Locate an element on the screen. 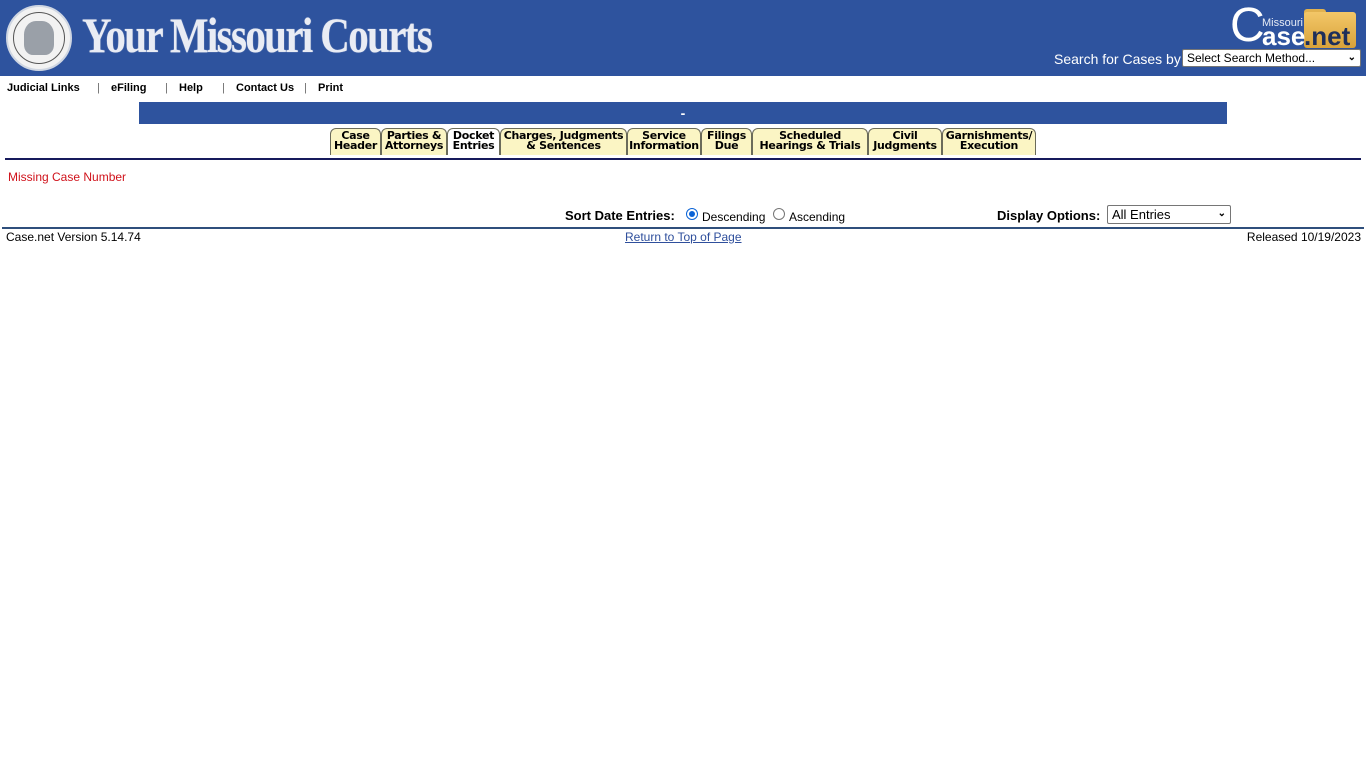  tab-docket-entries: Docket Entries is located at coordinates (473, 141).